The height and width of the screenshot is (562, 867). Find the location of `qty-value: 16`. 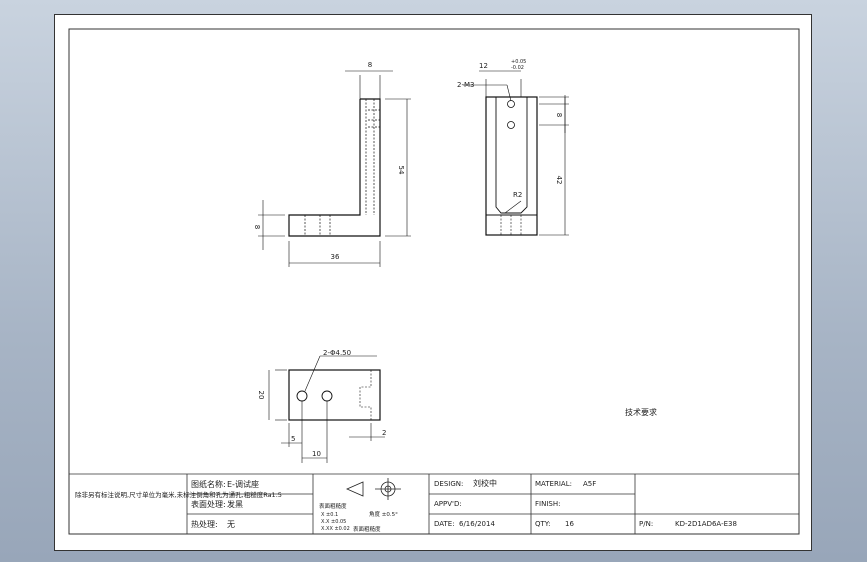

qty-value: 16 is located at coordinates (569, 524).